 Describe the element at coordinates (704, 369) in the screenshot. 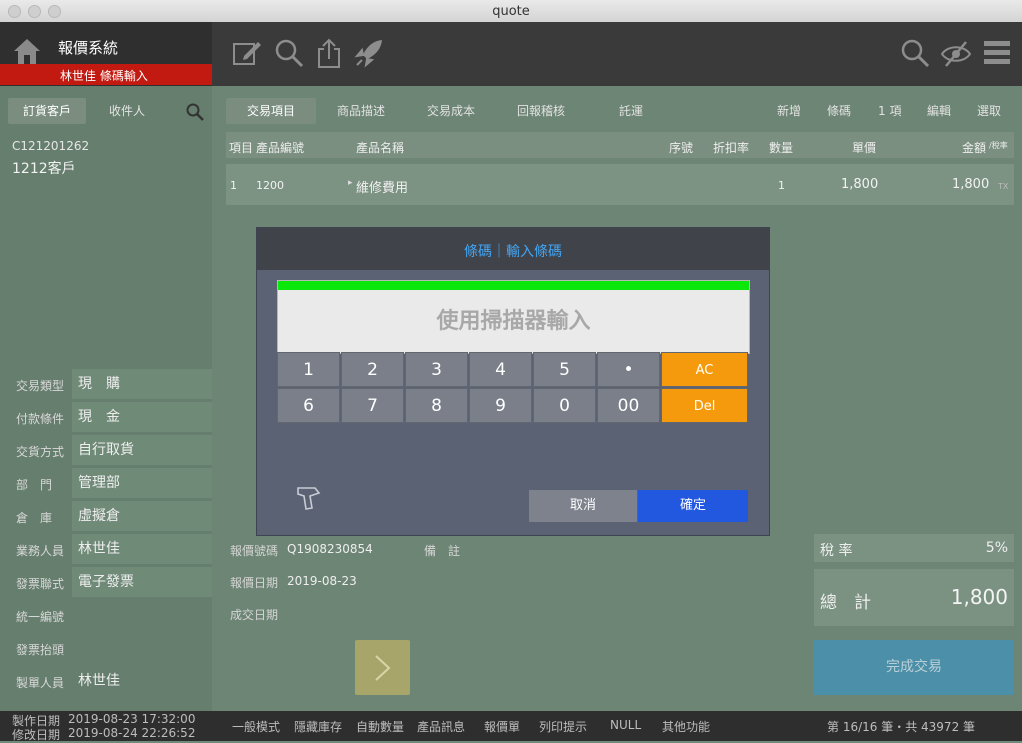

I see `ac-button: AC` at that location.